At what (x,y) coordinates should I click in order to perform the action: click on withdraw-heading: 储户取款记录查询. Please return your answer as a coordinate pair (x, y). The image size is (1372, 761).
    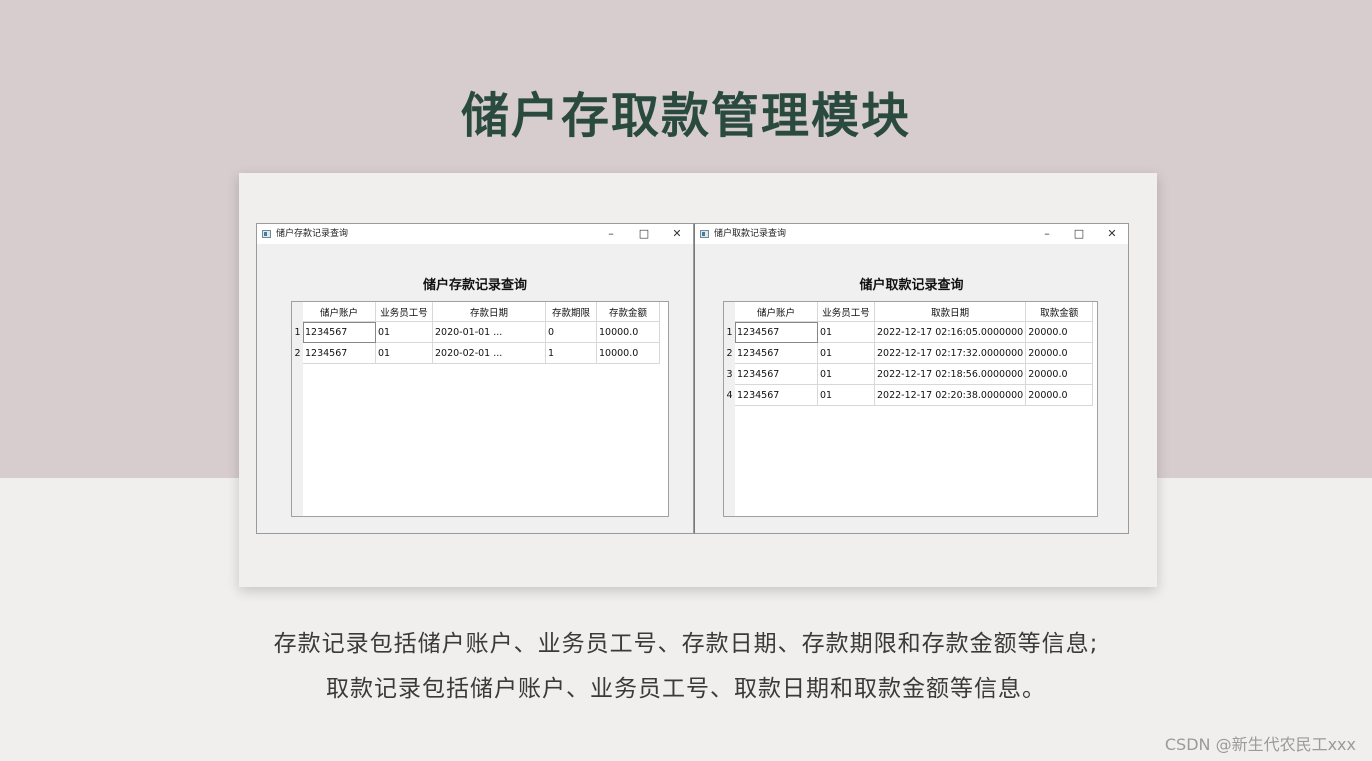
    Looking at the image, I should click on (911, 285).